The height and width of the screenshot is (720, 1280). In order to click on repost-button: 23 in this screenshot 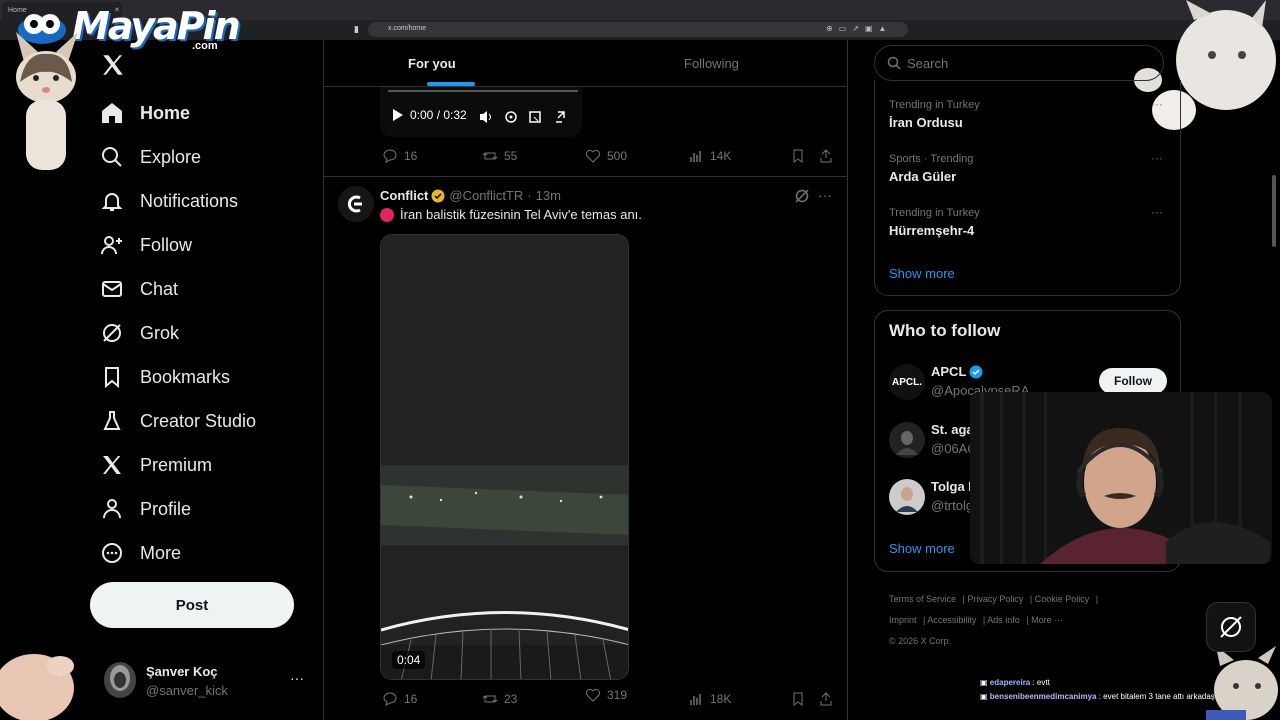, I will do `click(499, 699)`.